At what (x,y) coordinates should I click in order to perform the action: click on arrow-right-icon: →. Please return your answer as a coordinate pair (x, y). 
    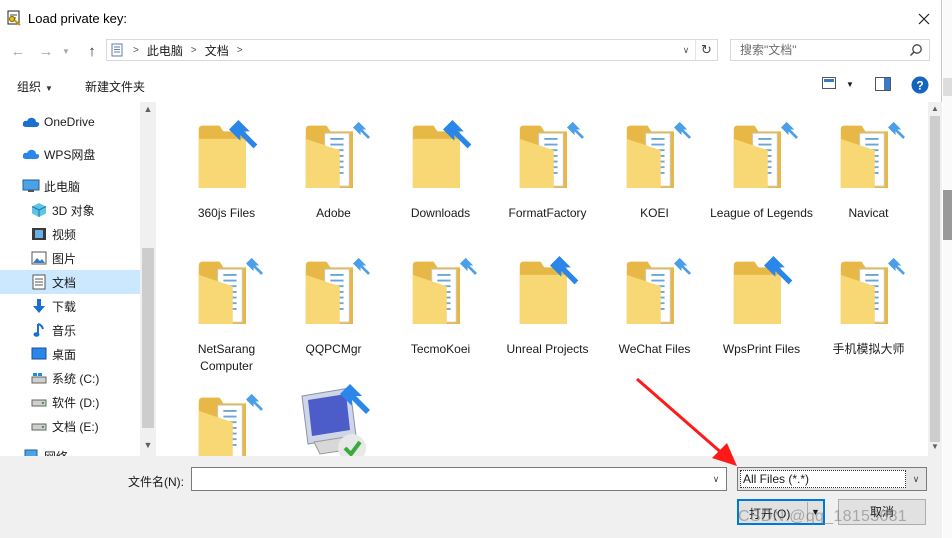
    Looking at the image, I should click on (46, 51).